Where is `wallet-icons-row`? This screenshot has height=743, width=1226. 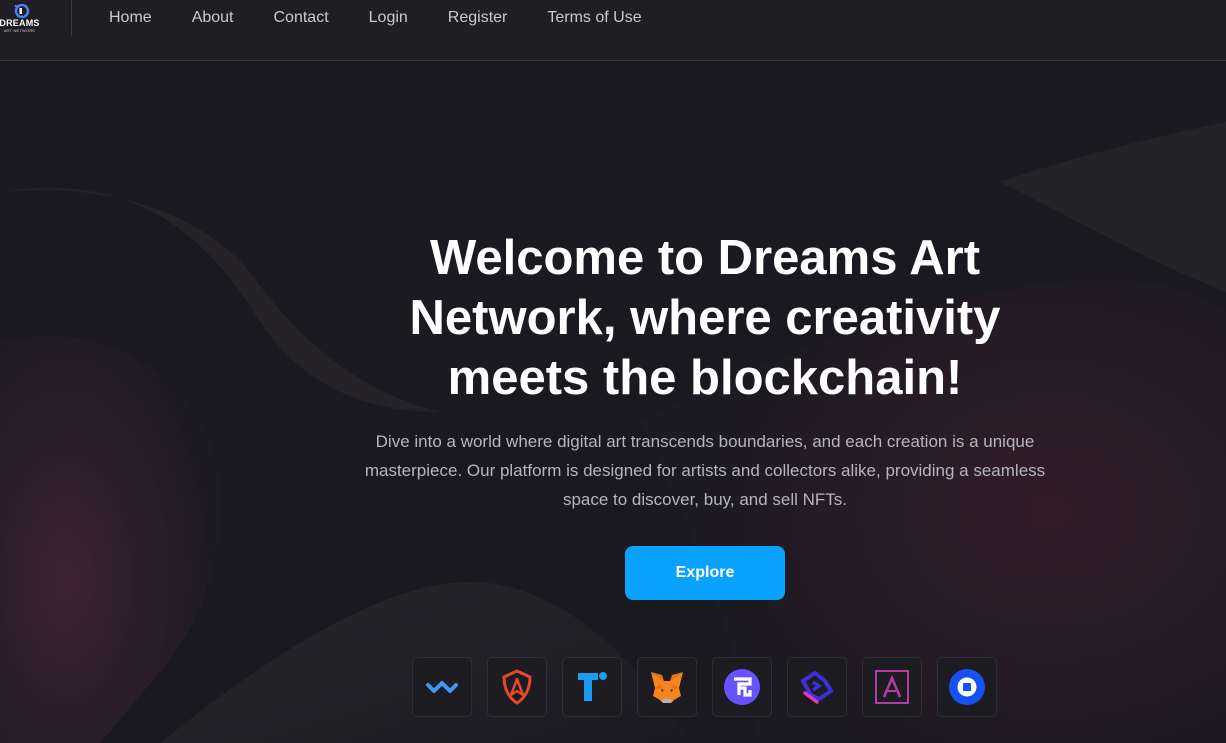 wallet-icons-row is located at coordinates (712, 687).